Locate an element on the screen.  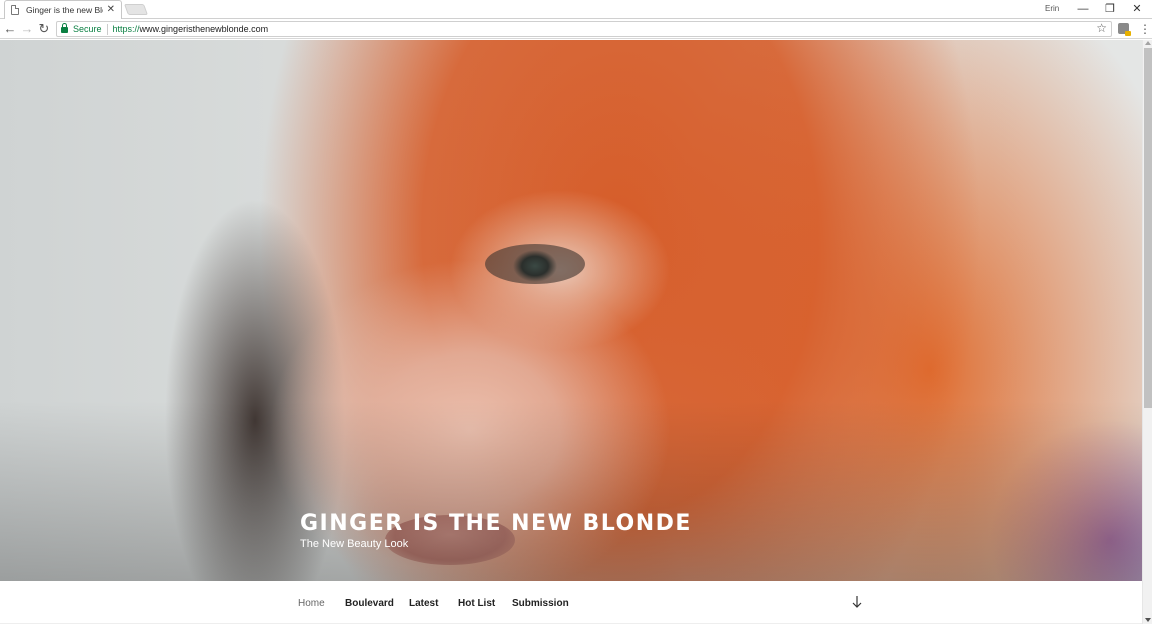
menu-icon: ⋮ is located at coordinates (1145, 29).